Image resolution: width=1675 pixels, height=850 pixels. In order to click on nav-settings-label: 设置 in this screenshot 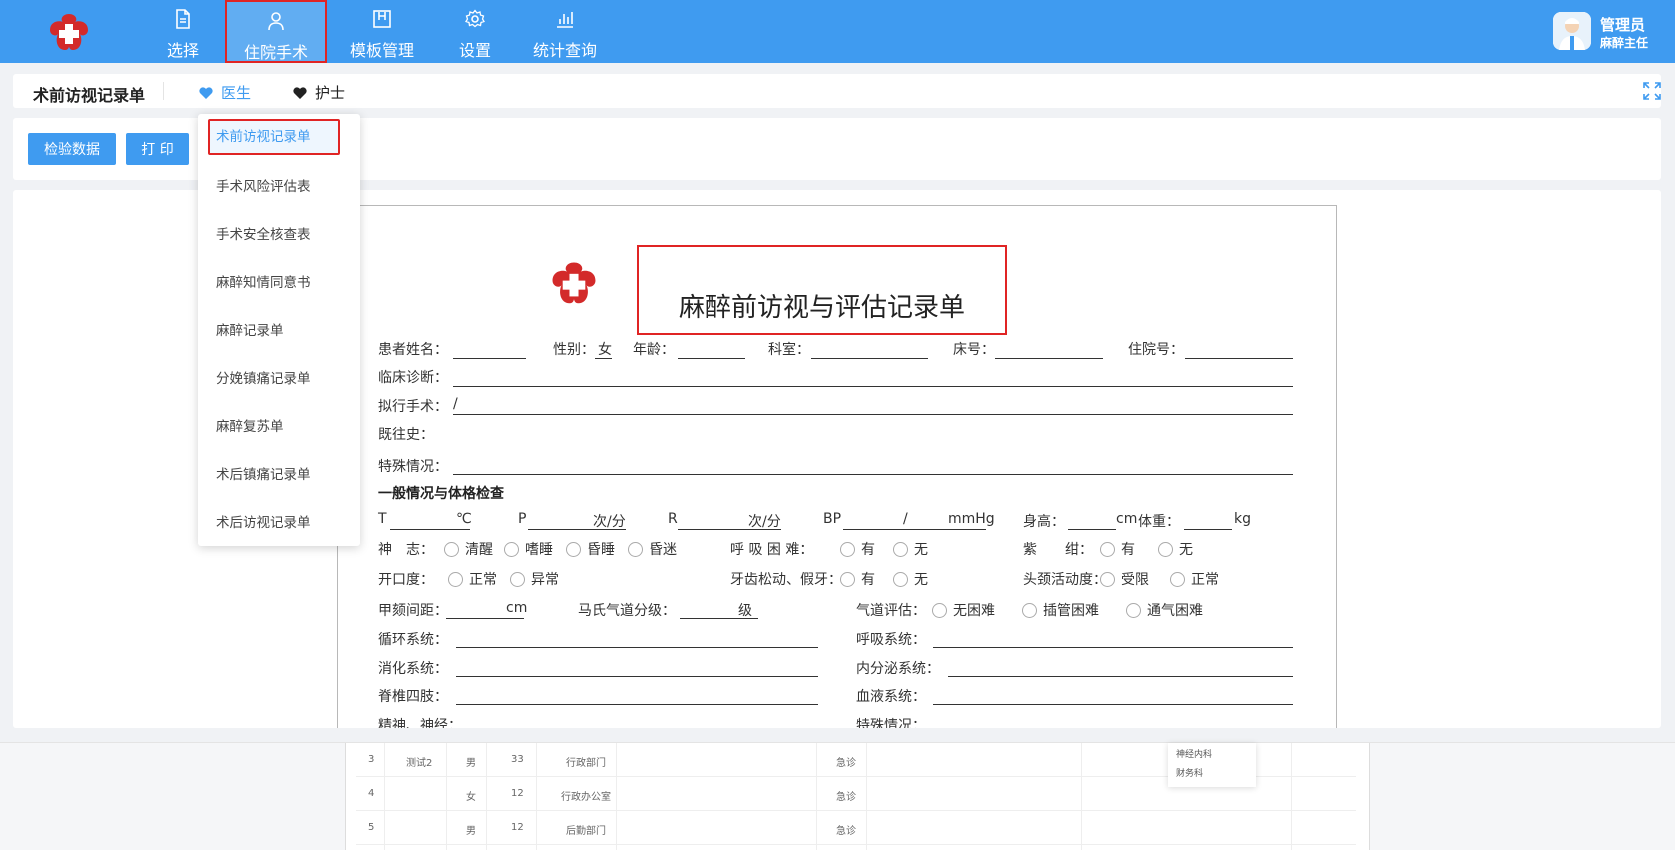, I will do `click(474, 50)`.